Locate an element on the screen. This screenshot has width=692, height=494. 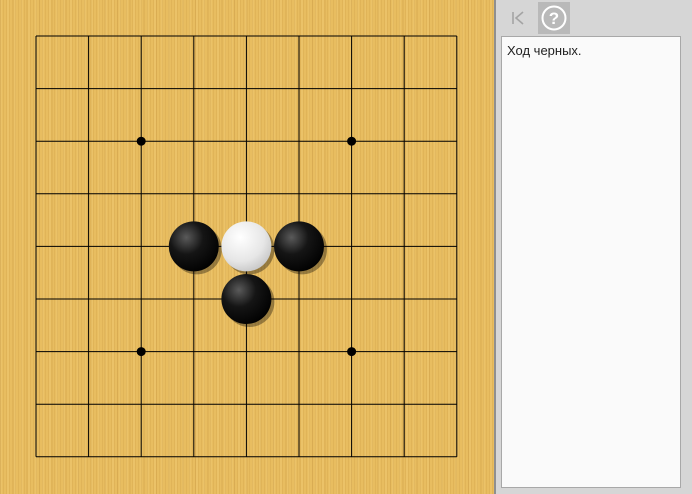
first-move-button is located at coordinates (518, 18).